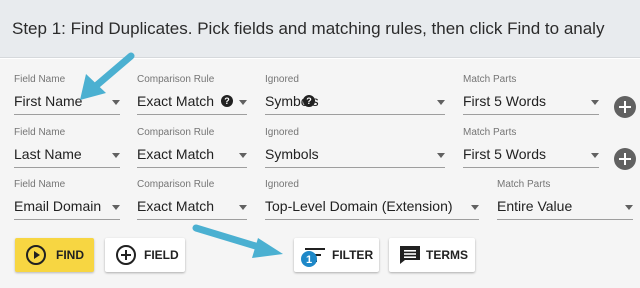 The height and width of the screenshot is (288, 640). Describe the element at coordinates (36, 255) in the screenshot. I see `play-circle-icon` at that location.